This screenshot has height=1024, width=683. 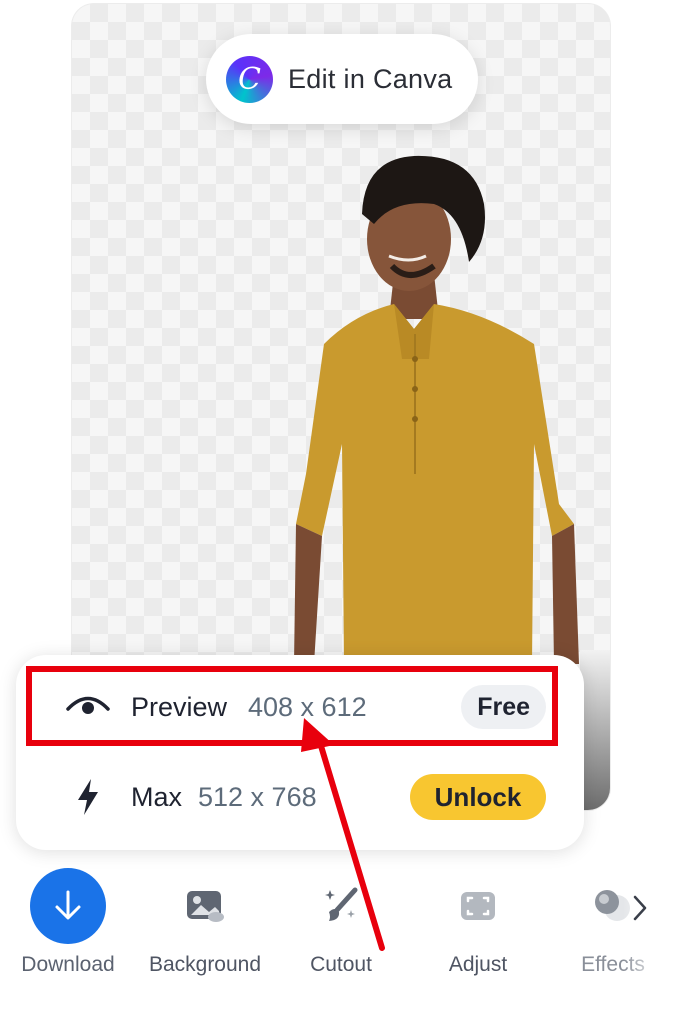 I want to click on edit-in-canva-button: C Edit in Canva, so click(x=342, y=79).